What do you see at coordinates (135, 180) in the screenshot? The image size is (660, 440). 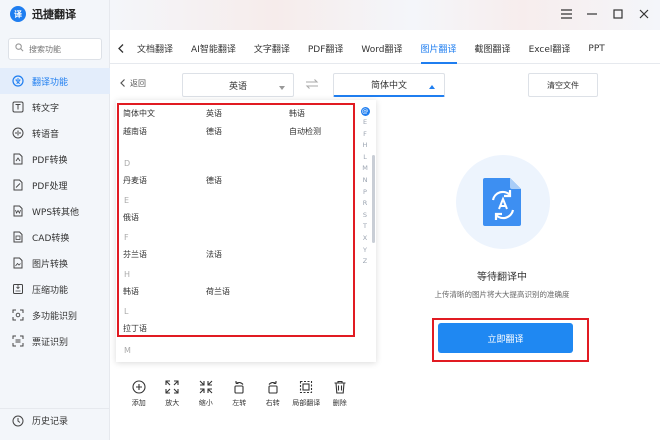 I see `language-option: 丹麦语` at bounding box center [135, 180].